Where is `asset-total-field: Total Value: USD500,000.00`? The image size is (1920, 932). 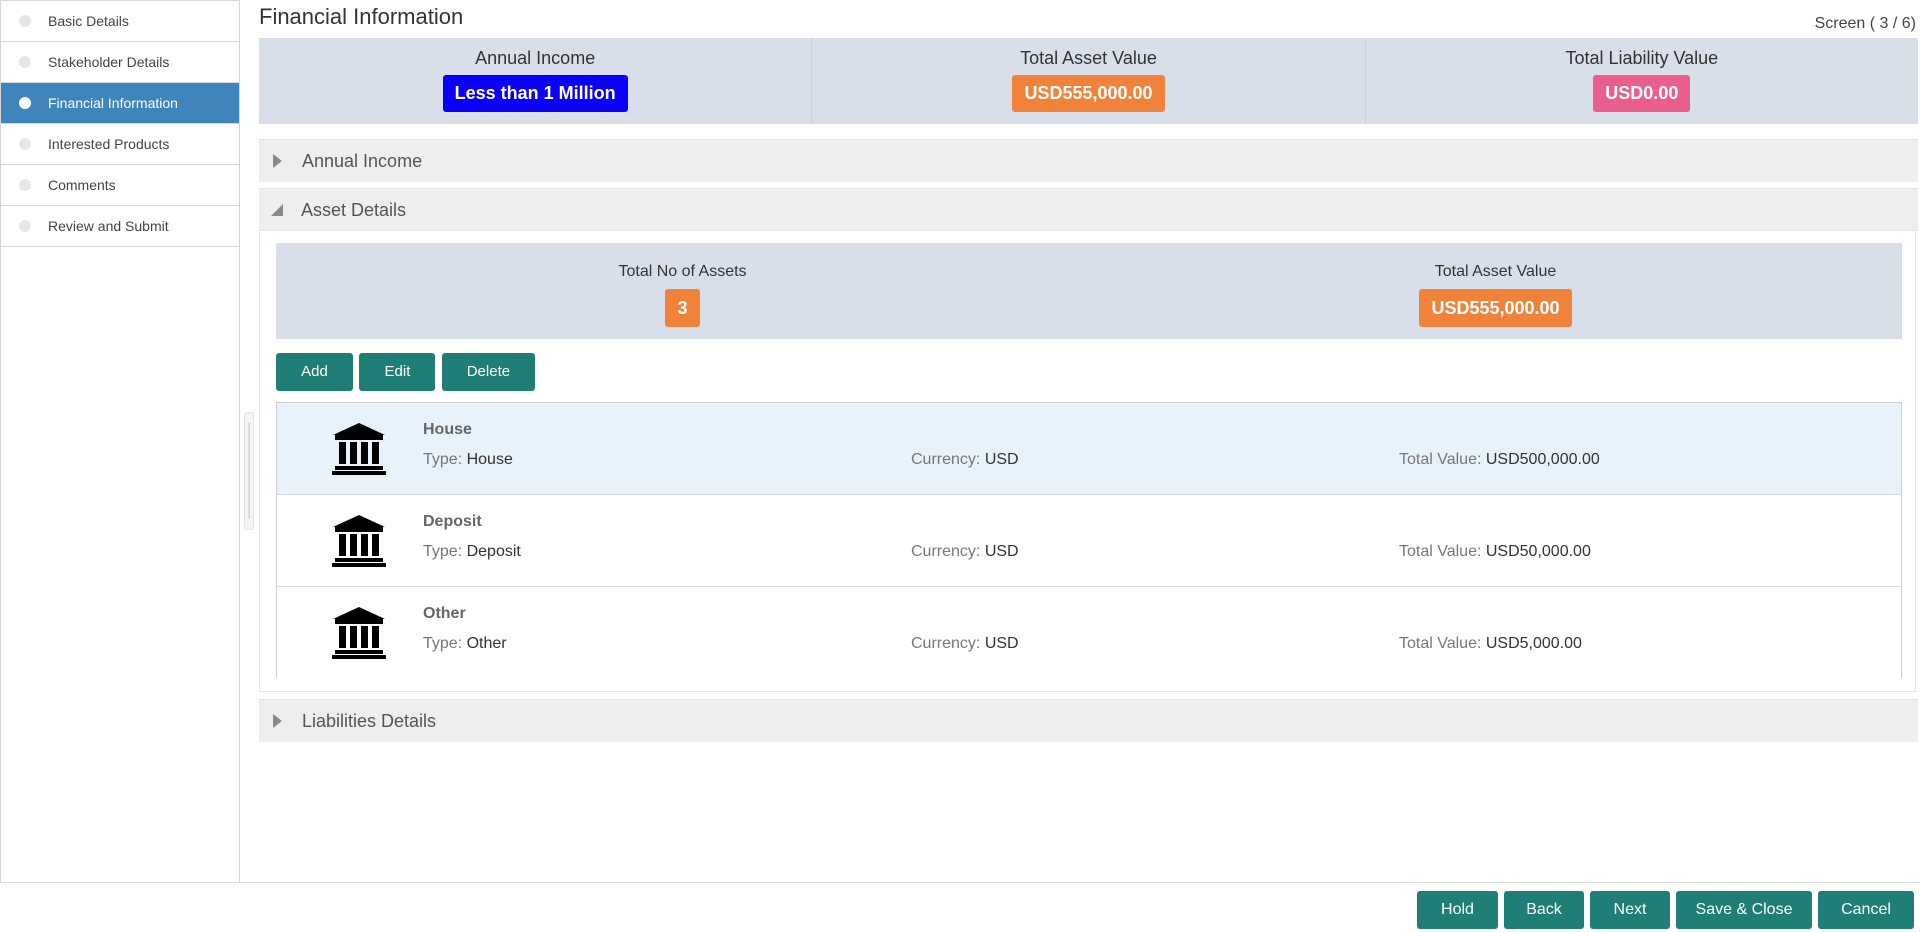
asset-total-field: Total Value: USD500,000.00 is located at coordinates (1499, 460).